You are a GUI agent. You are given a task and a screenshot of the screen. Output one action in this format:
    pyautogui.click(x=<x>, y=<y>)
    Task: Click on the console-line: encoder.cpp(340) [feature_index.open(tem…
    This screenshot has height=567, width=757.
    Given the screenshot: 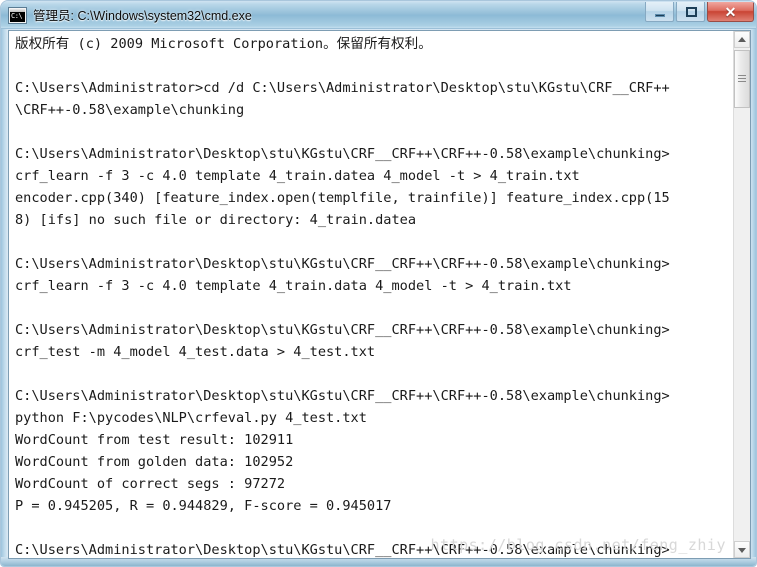 What is the action you would take?
    pyautogui.click(x=342, y=198)
    